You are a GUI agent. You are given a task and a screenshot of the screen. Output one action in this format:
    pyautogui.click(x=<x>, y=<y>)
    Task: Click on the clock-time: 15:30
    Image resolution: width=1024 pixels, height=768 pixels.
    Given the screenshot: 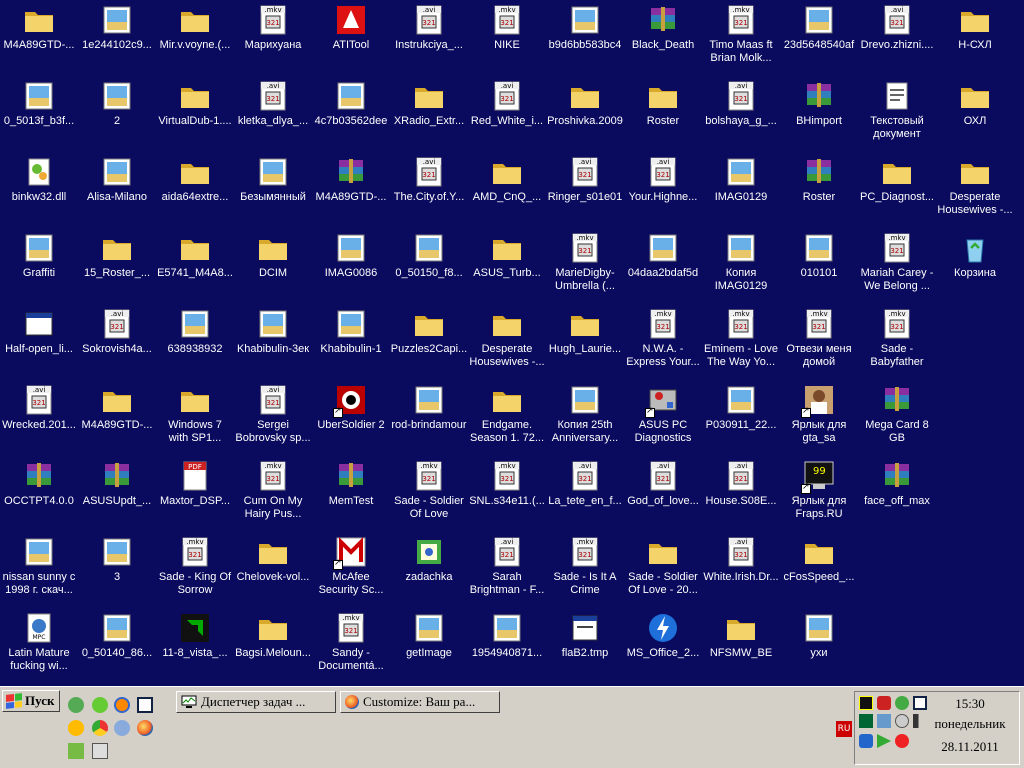 What is the action you would take?
    pyautogui.click(x=970, y=704)
    